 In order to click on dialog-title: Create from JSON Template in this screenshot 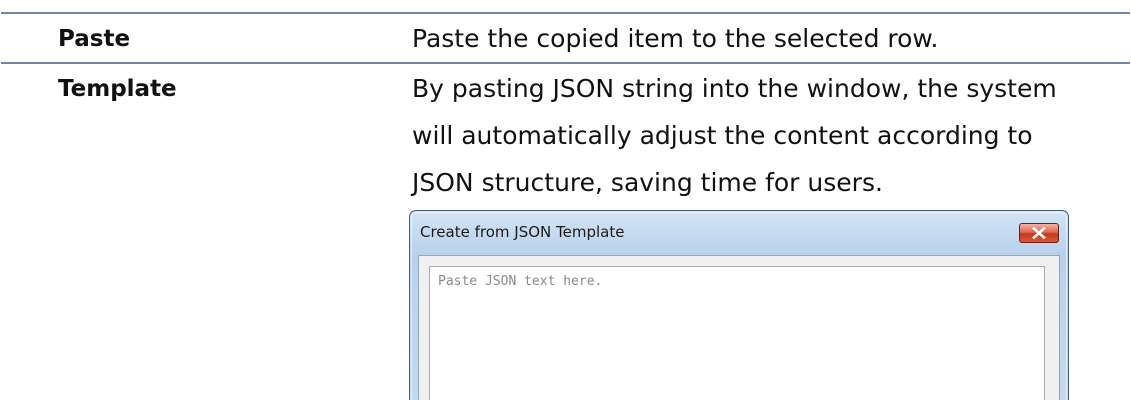, I will do `click(522, 232)`.